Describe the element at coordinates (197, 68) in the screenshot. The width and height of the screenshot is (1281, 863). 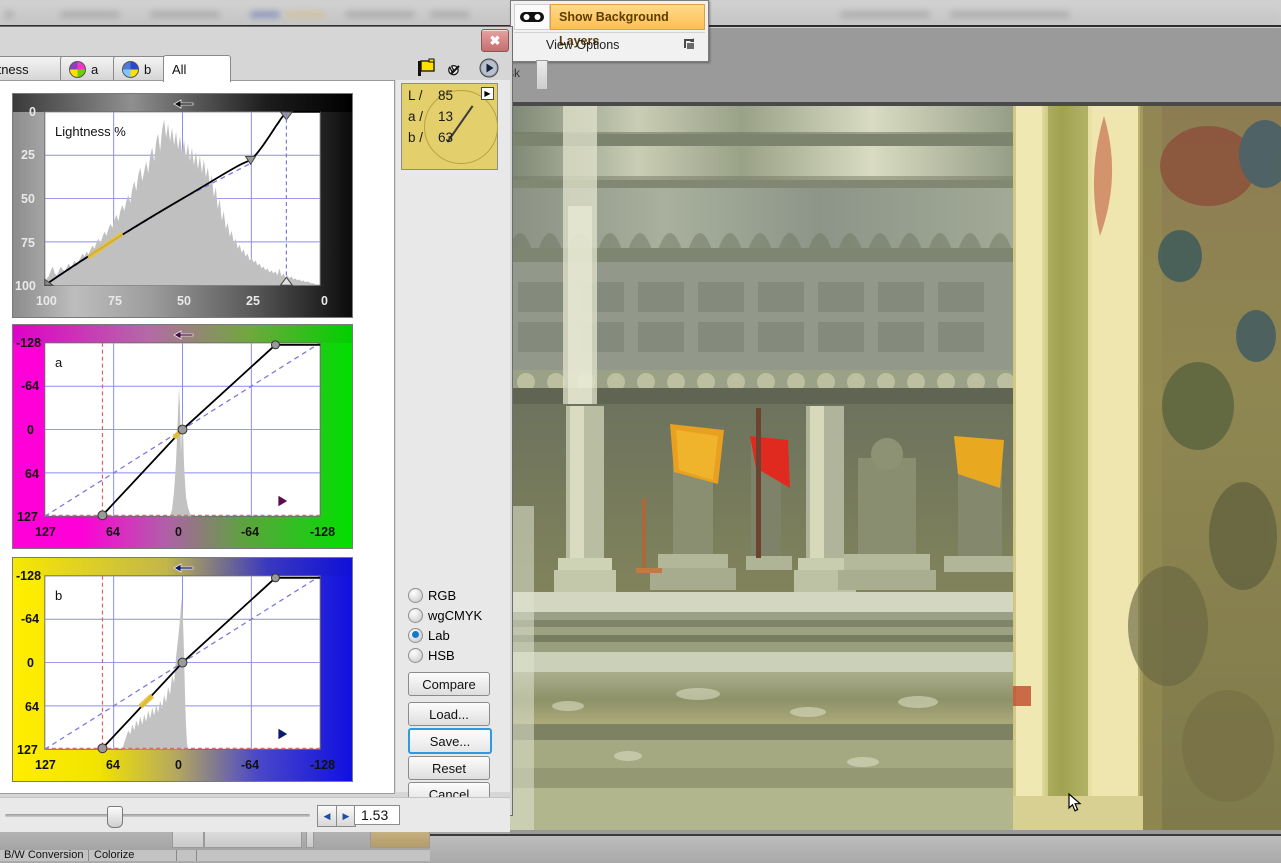
I see `tab-all: All` at that location.